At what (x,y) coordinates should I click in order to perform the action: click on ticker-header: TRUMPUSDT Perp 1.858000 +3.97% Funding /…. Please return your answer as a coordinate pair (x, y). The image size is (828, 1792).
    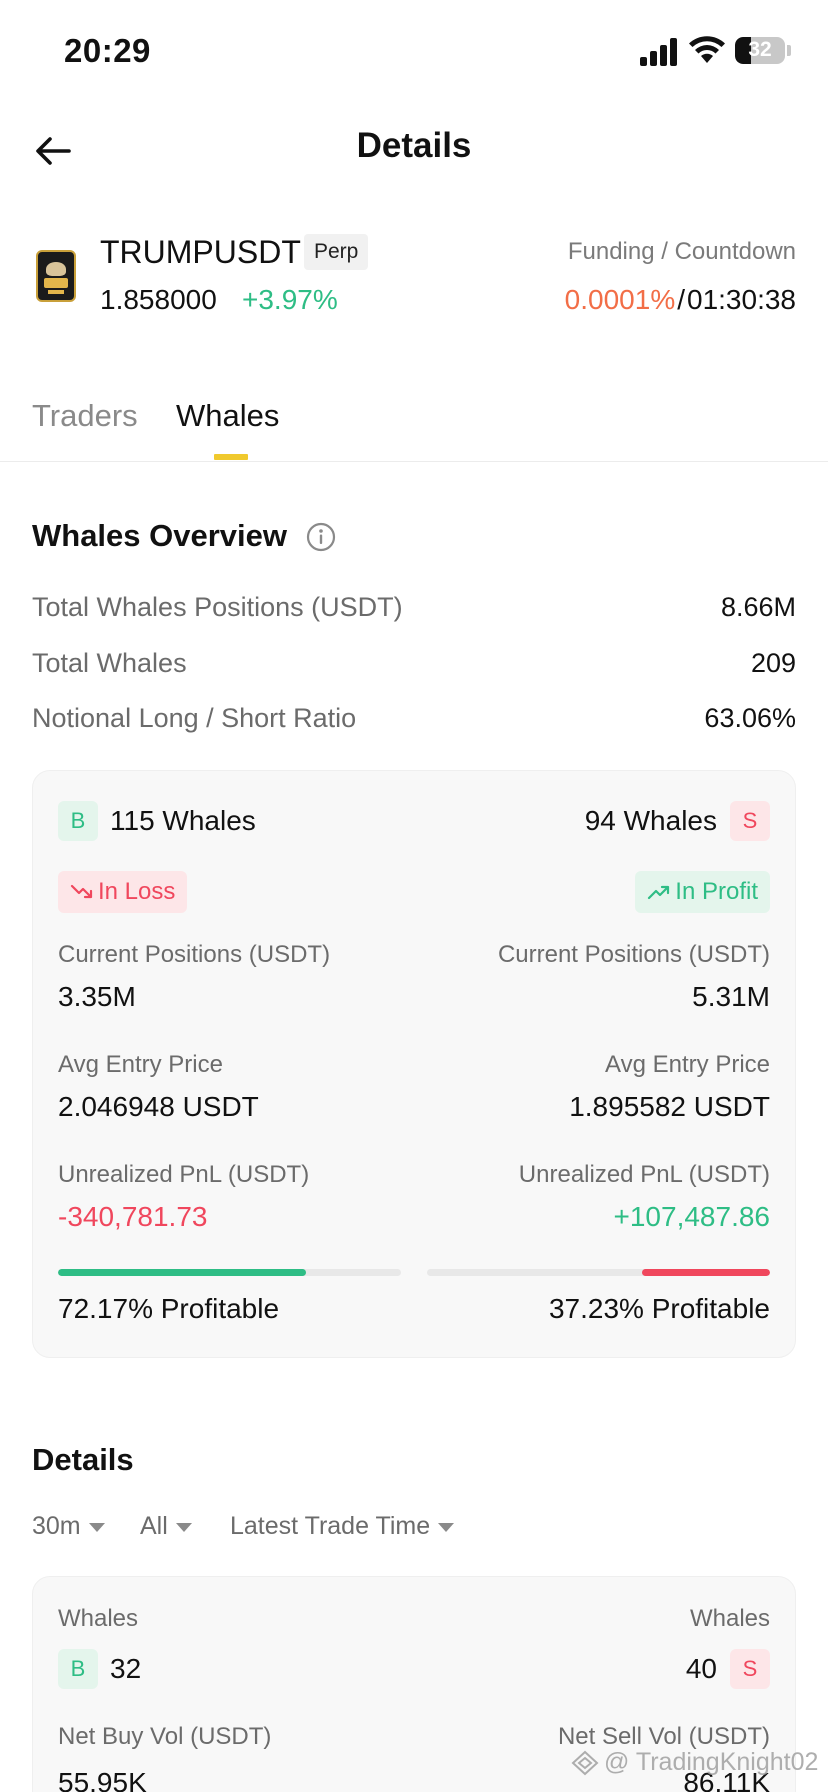
    Looking at the image, I should click on (414, 276).